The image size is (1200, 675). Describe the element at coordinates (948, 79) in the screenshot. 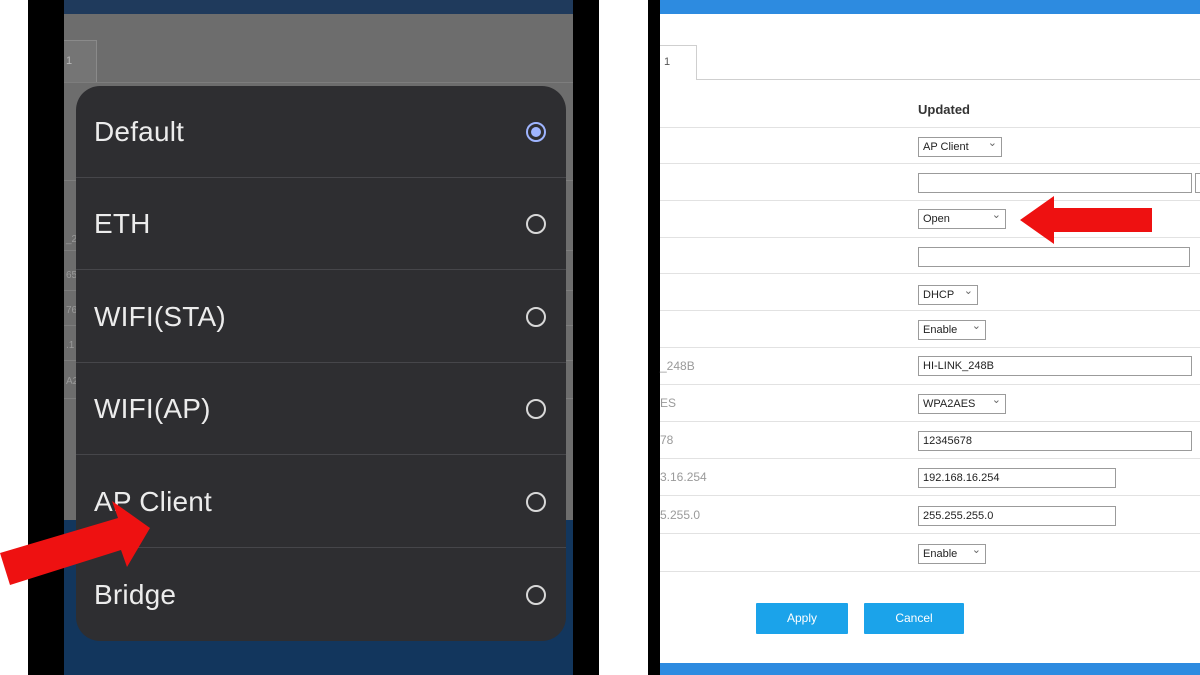

I see `tab-underline` at that location.